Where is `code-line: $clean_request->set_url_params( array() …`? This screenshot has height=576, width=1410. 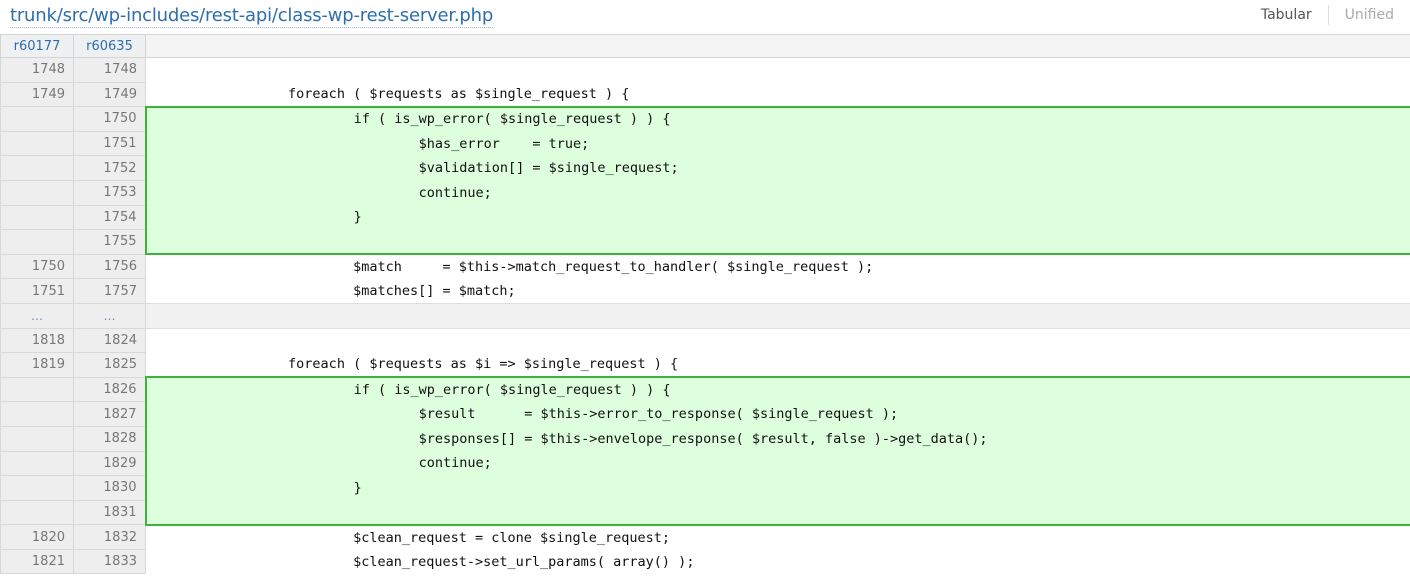
code-line: $clean_request->set_url_params( array() … is located at coordinates (777, 561).